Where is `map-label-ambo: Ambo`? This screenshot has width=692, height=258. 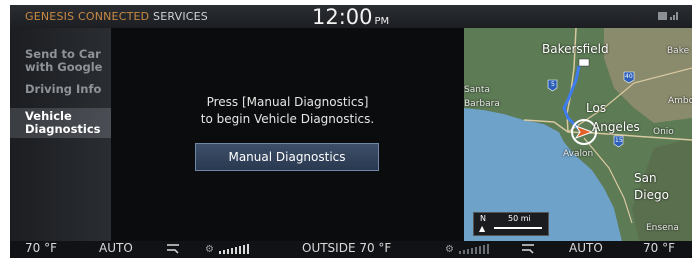
map-label-ambo: Ambo is located at coordinates (680, 101).